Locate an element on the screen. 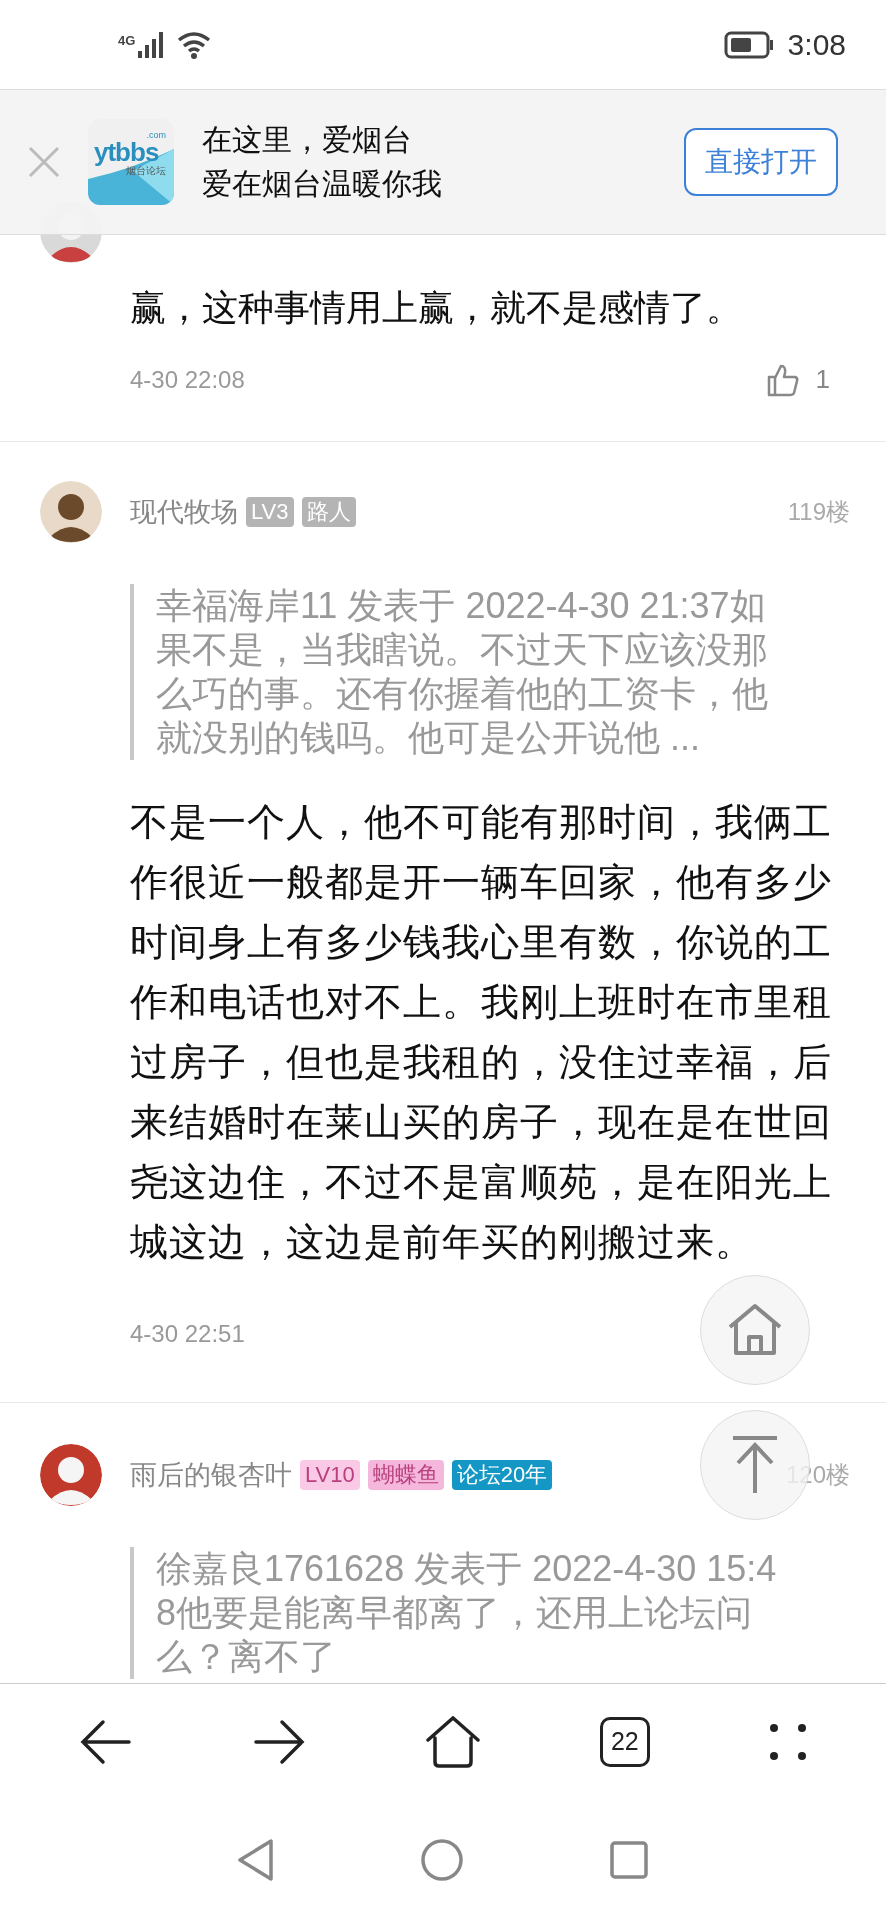  battery-icon is located at coordinates (748, 44).